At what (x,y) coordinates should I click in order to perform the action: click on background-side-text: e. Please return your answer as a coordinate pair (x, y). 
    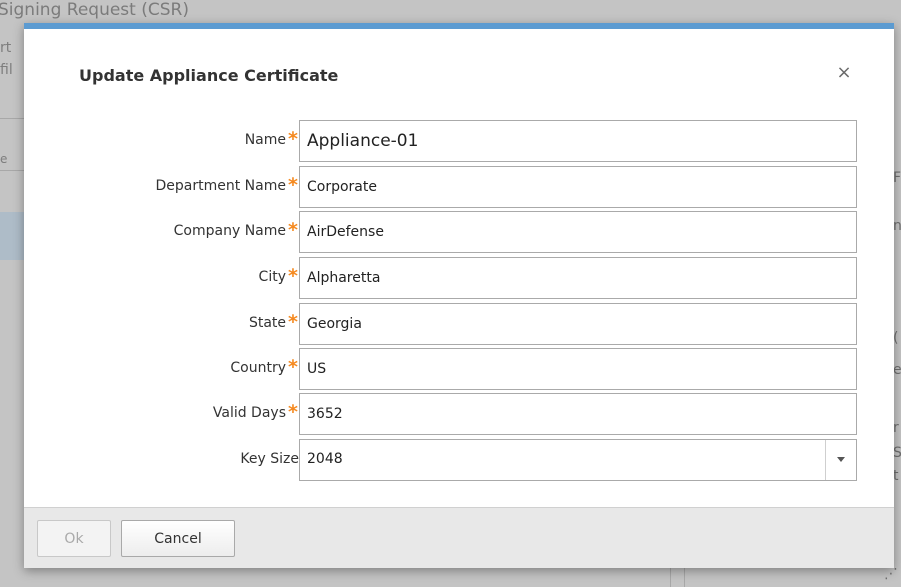
    Looking at the image, I should click on (4, 159).